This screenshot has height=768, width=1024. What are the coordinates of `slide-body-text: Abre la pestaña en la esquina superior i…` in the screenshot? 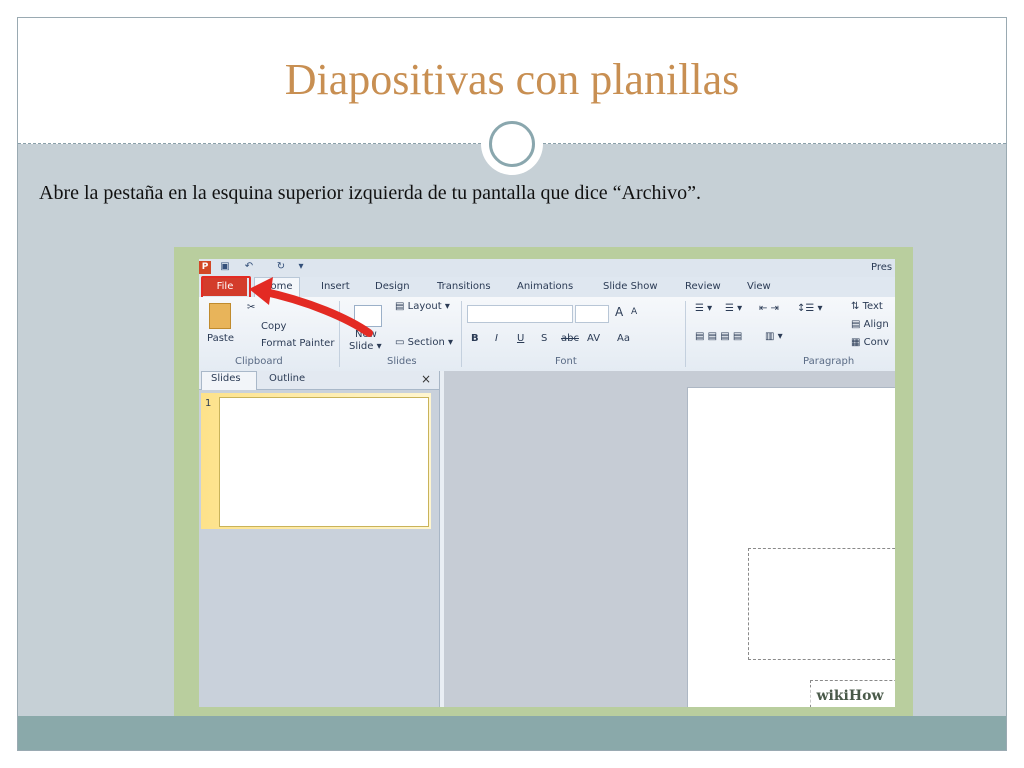 It's located at (370, 193).